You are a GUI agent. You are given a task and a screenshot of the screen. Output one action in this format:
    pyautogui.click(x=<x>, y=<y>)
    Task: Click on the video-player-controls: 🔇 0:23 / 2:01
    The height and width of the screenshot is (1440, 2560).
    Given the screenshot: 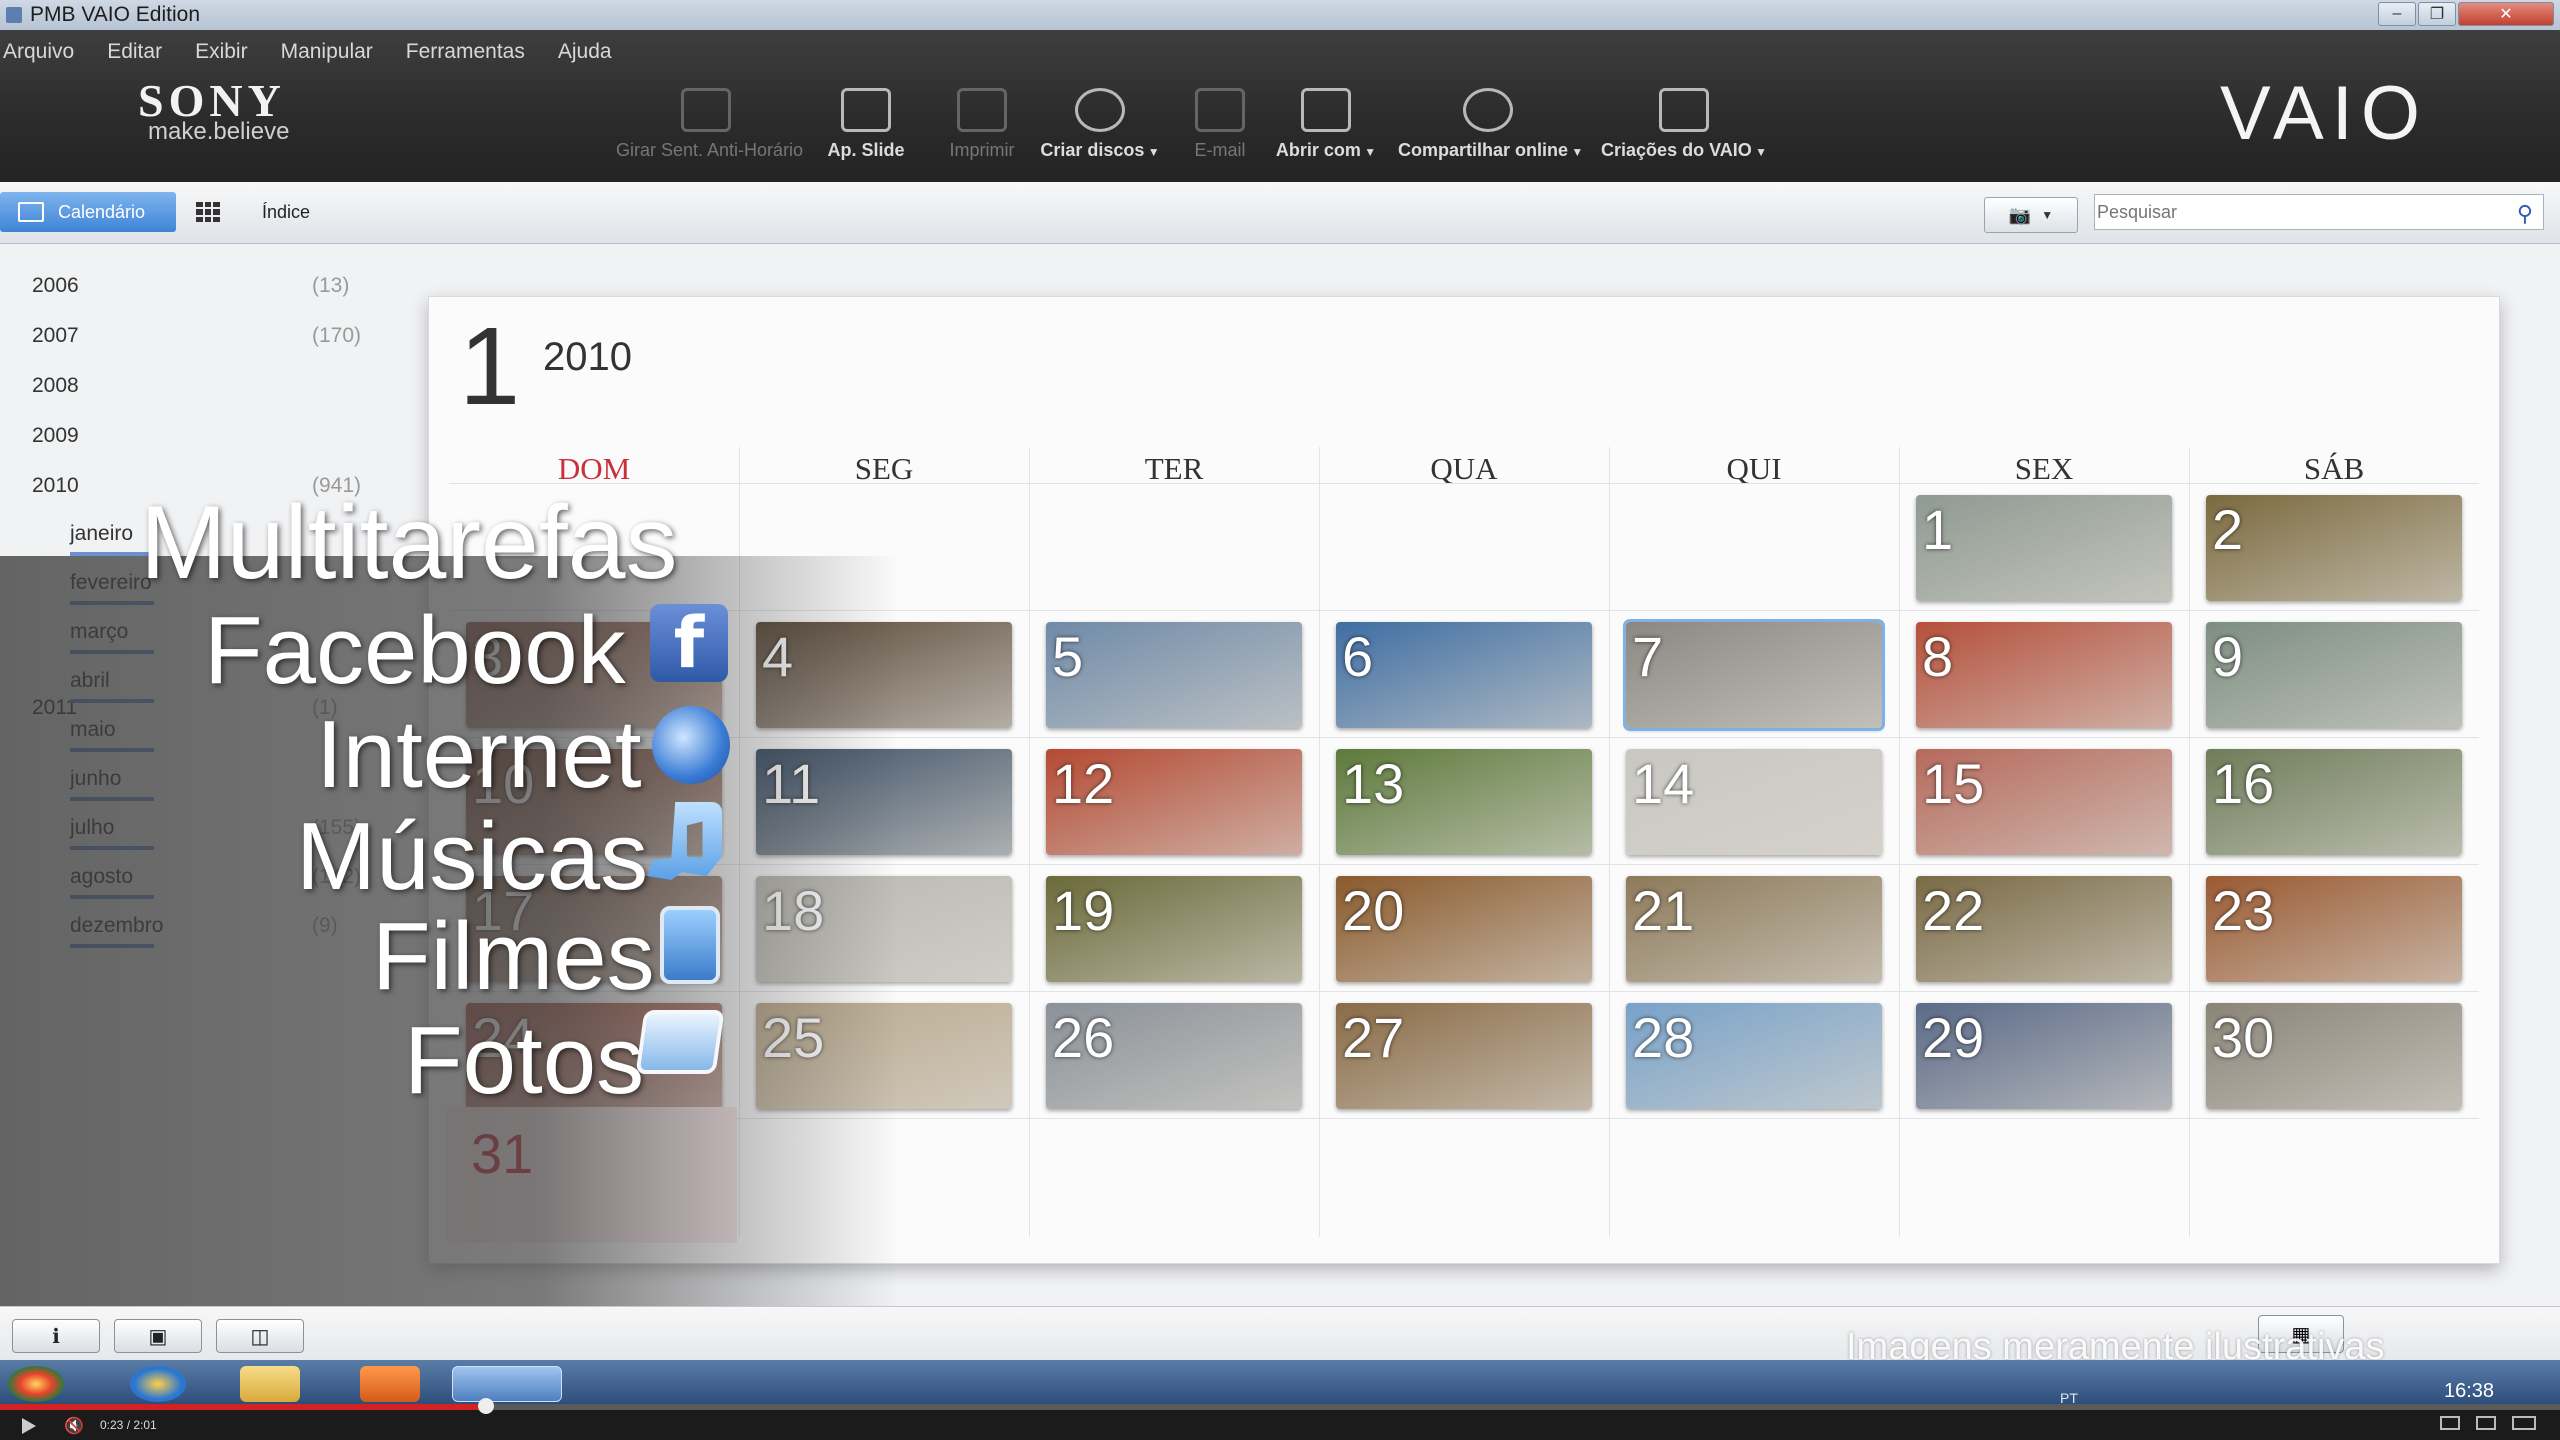 What is the action you would take?
    pyautogui.click(x=1280, y=1419)
    